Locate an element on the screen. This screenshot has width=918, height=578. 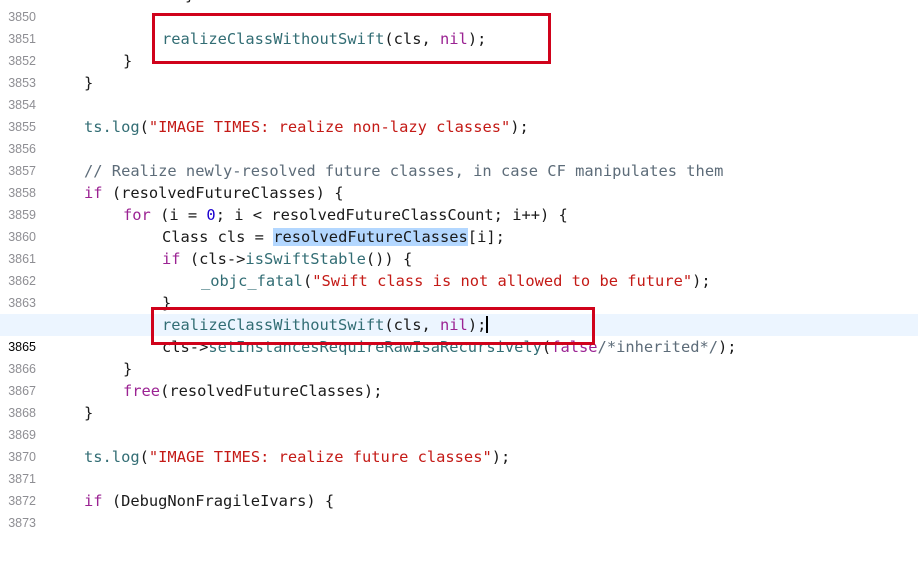
function-call: setInstancesRequireRawIsaRecursively is located at coordinates (375, 347).